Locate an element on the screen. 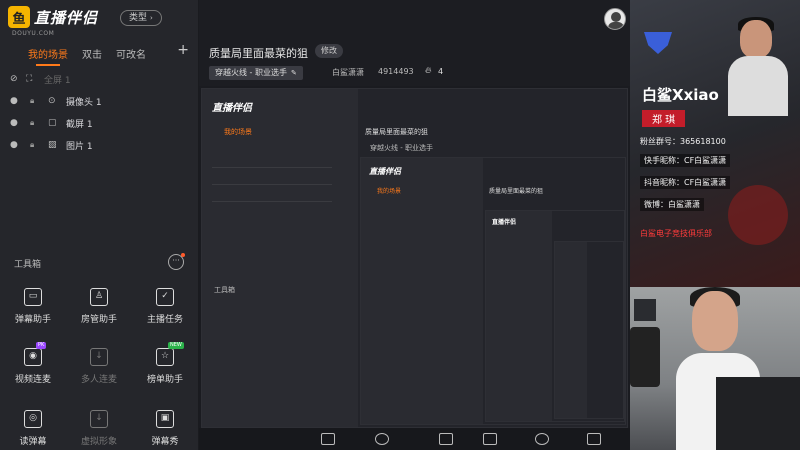  speaker-icon is located at coordinates (594, 439).